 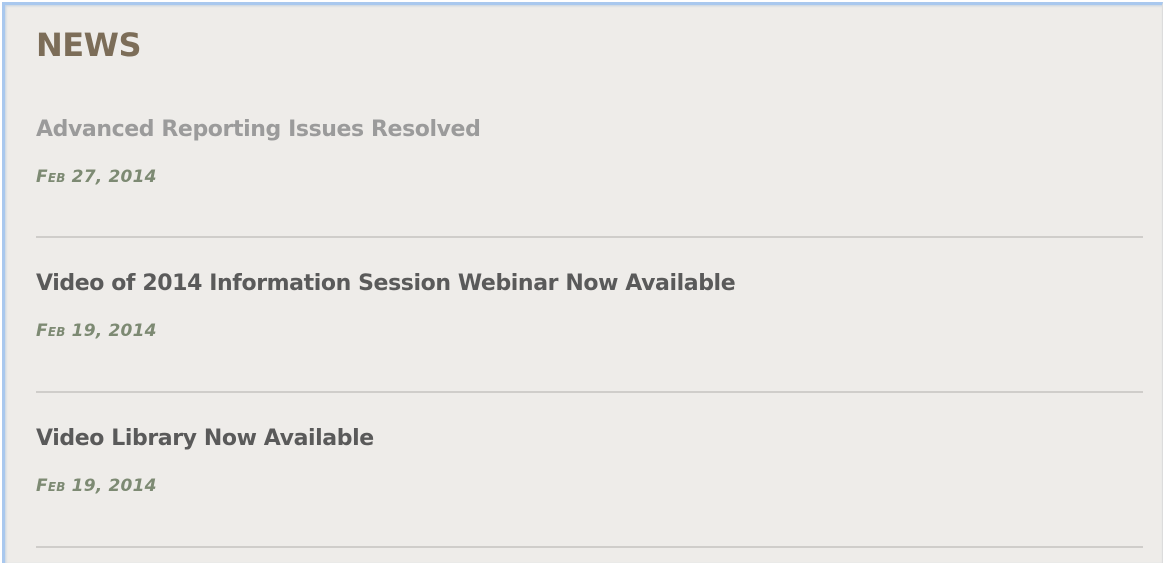 I want to click on news-item-title-link: Advanced Reporting Issues Resolved, so click(x=589, y=130).